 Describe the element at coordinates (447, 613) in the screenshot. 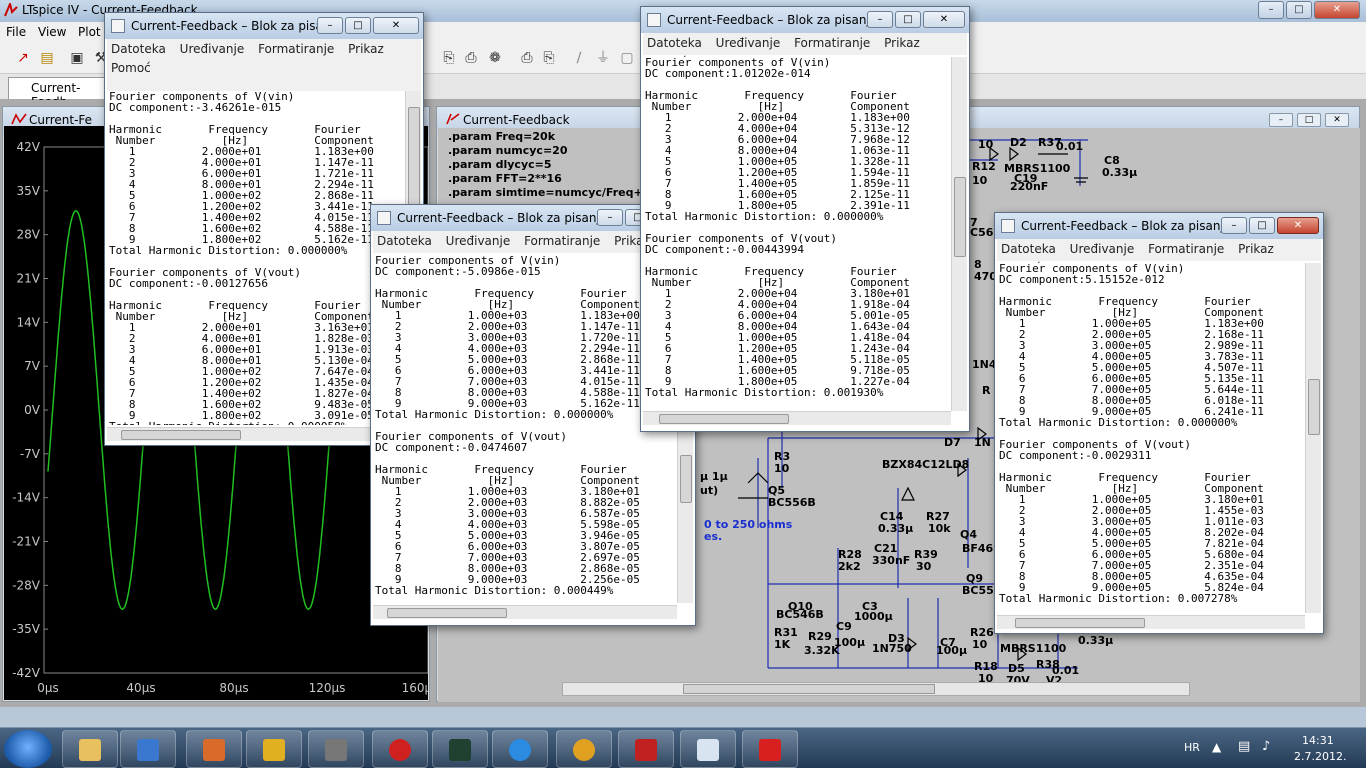

I see `notepad-2-hscroll-thumb` at that location.